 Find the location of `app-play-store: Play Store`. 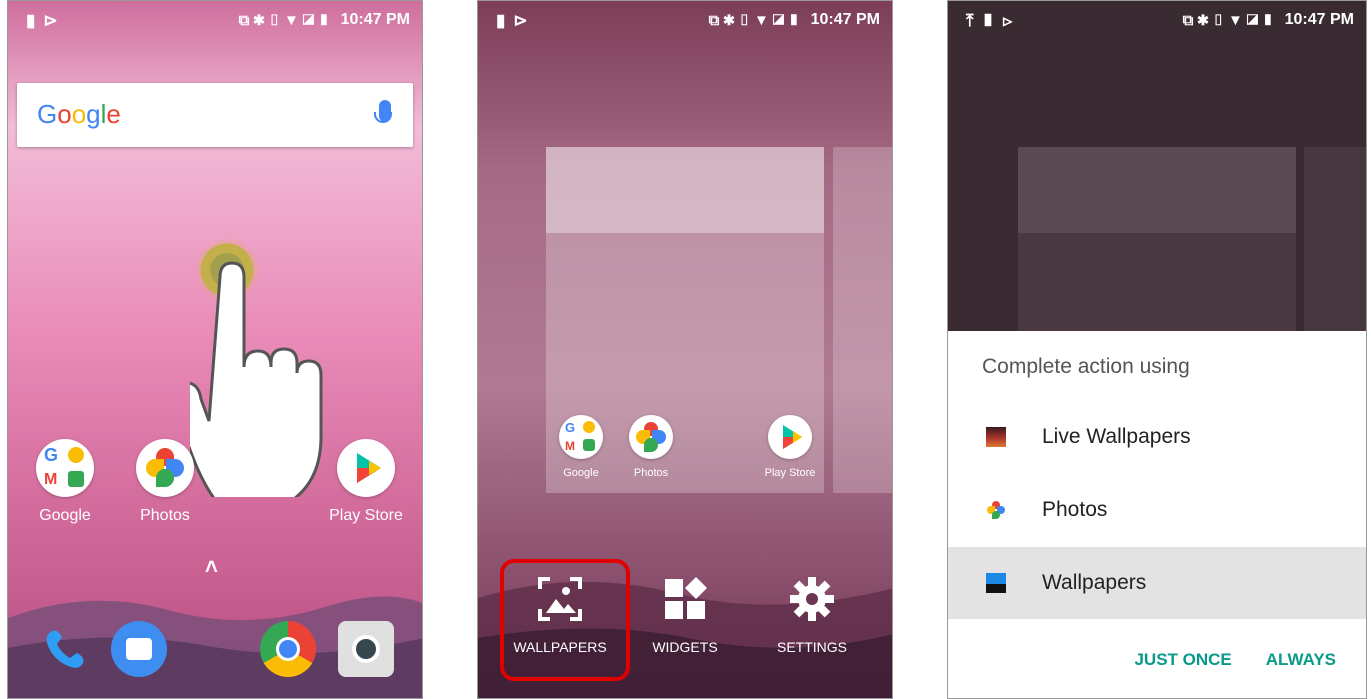

app-play-store: Play Store is located at coordinates (366, 482).